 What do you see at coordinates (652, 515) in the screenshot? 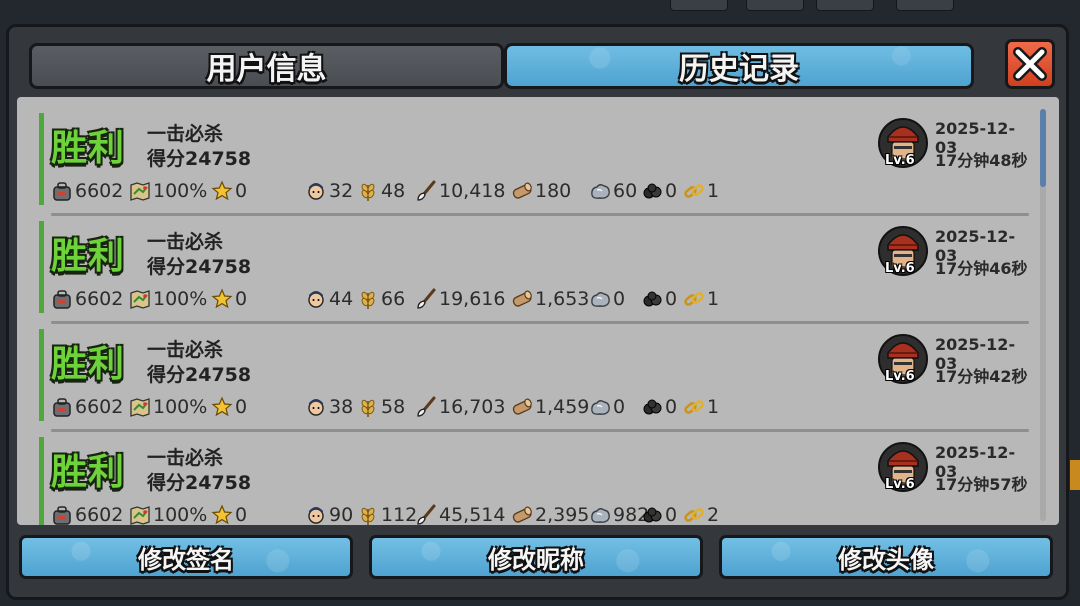
I see `coal-icon` at bounding box center [652, 515].